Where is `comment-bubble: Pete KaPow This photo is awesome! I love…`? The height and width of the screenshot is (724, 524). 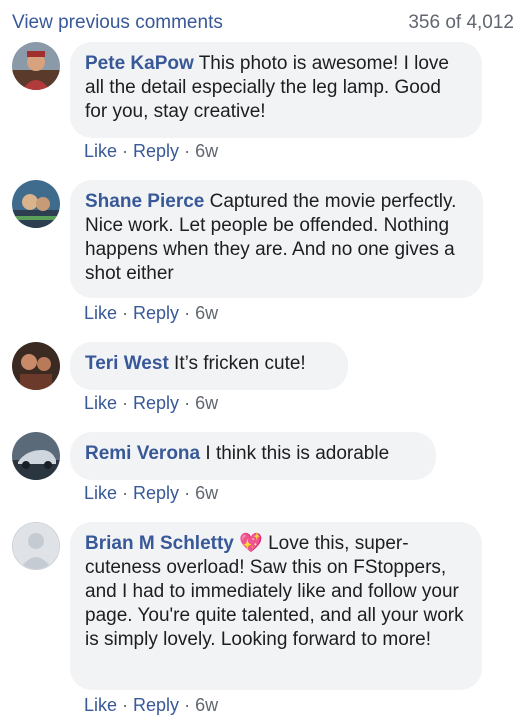
comment-bubble: Pete KaPow This photo is awesome! I love… is located at coordinates (276, 90).